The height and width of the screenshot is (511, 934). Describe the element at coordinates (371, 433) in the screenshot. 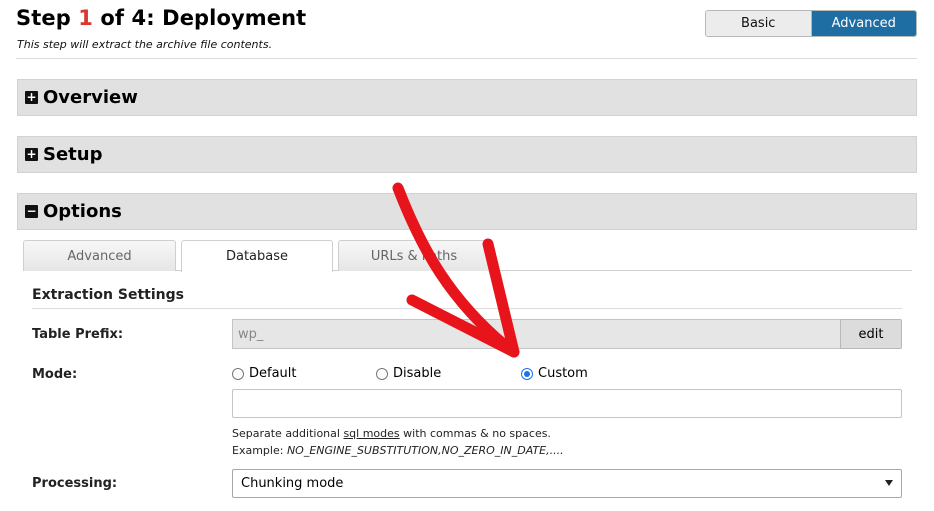

I see `sql-modes-link: sql modes` at that location.